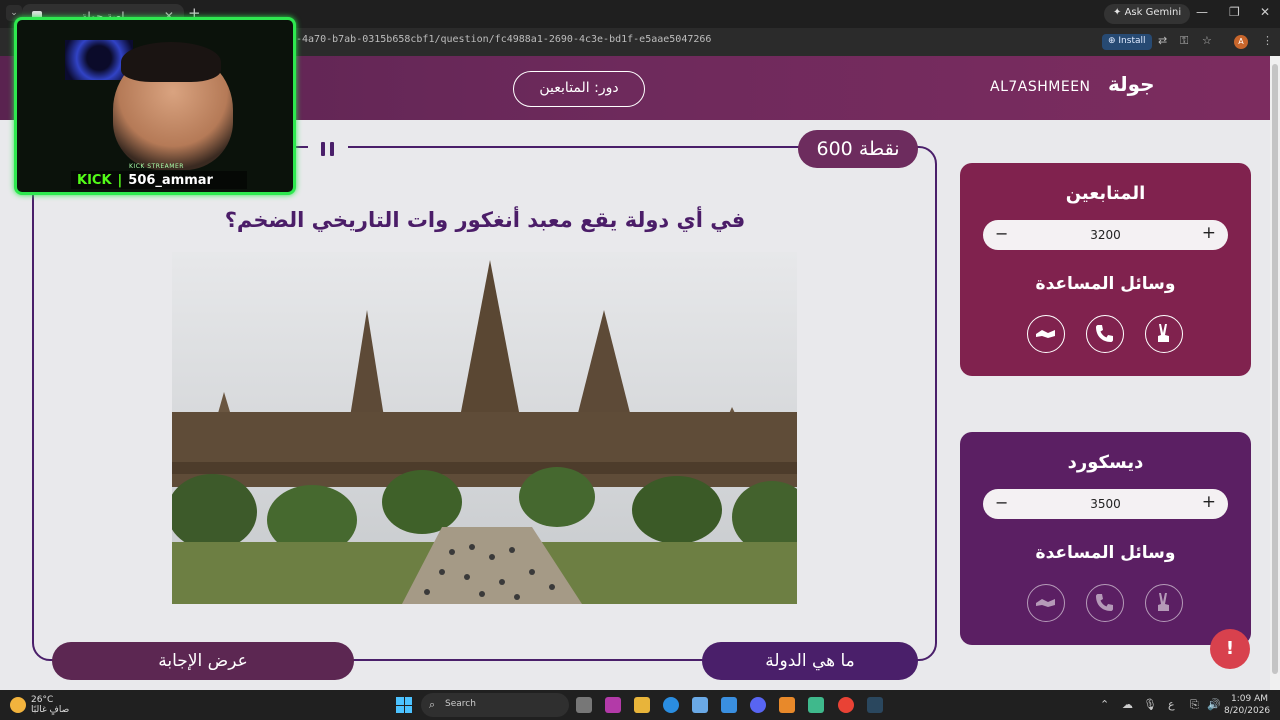  I want to click on webcam-overlay: KICK STREAMER KICK | 506_ammar, so click(155, 106).